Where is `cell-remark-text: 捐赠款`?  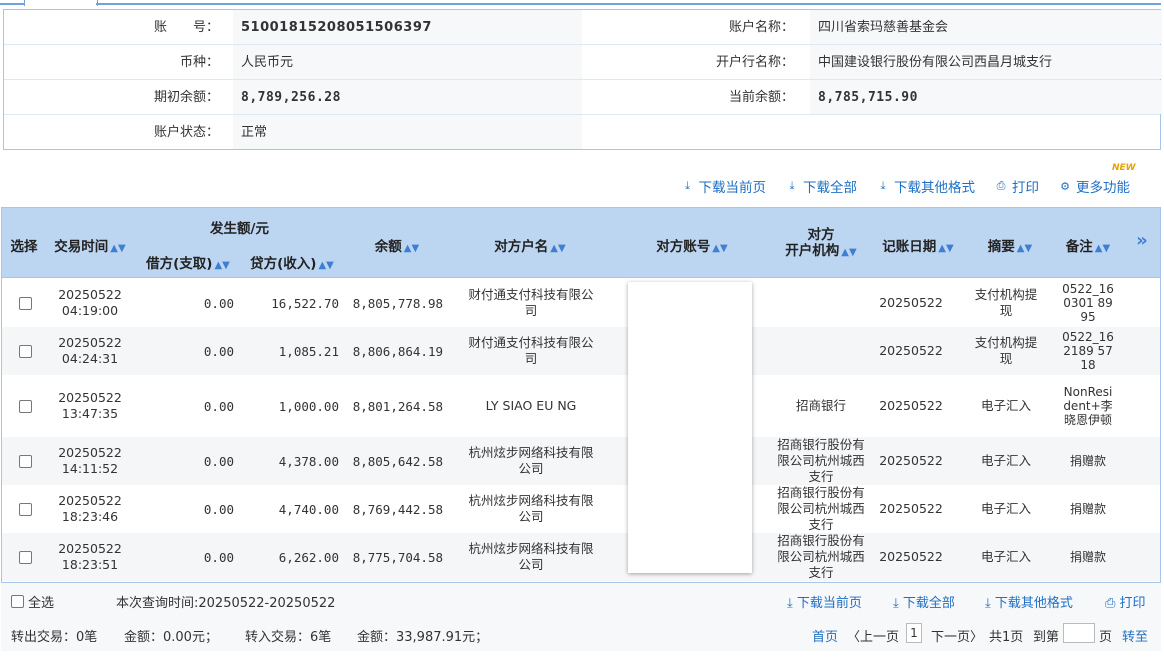 cell-remark-text: 捐赠款 is located at coordinates (1087, 557).